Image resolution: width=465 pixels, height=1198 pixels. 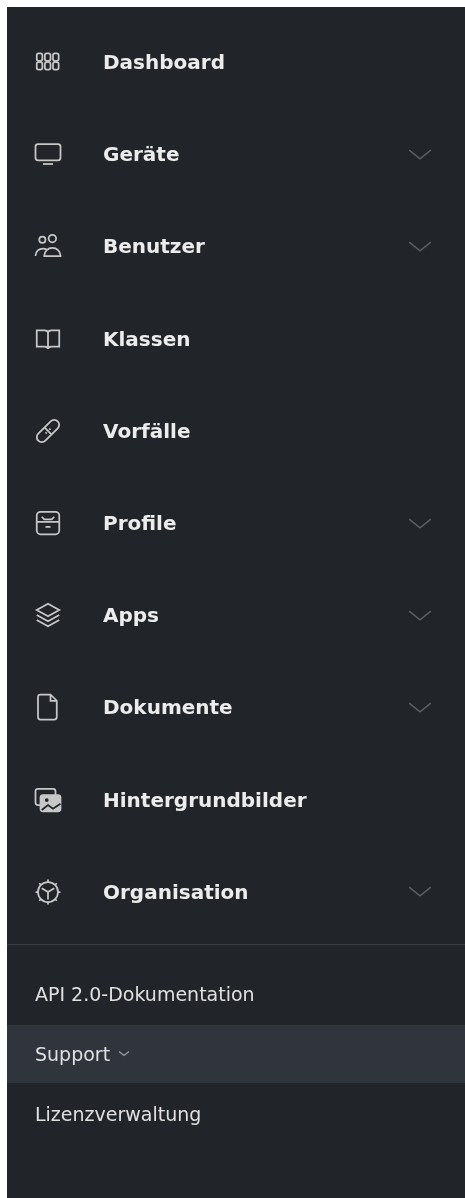 What do you see at coordinates (236, 707) in the screenshot?
I see `nav-item: Dokumente` at bounding box center [236, 707].